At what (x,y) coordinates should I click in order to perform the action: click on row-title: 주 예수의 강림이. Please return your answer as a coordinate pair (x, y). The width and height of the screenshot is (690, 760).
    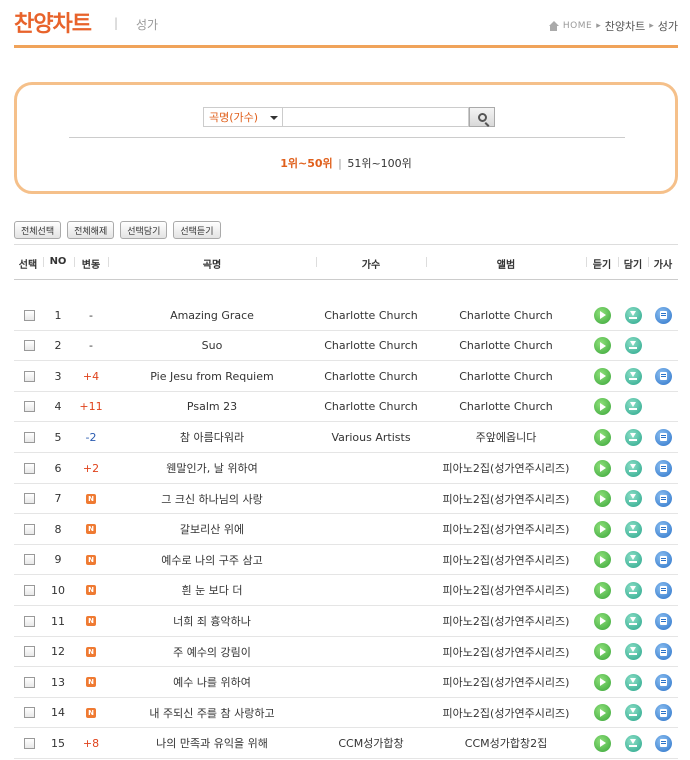
    Looking at the image, I should click on (212, 652).